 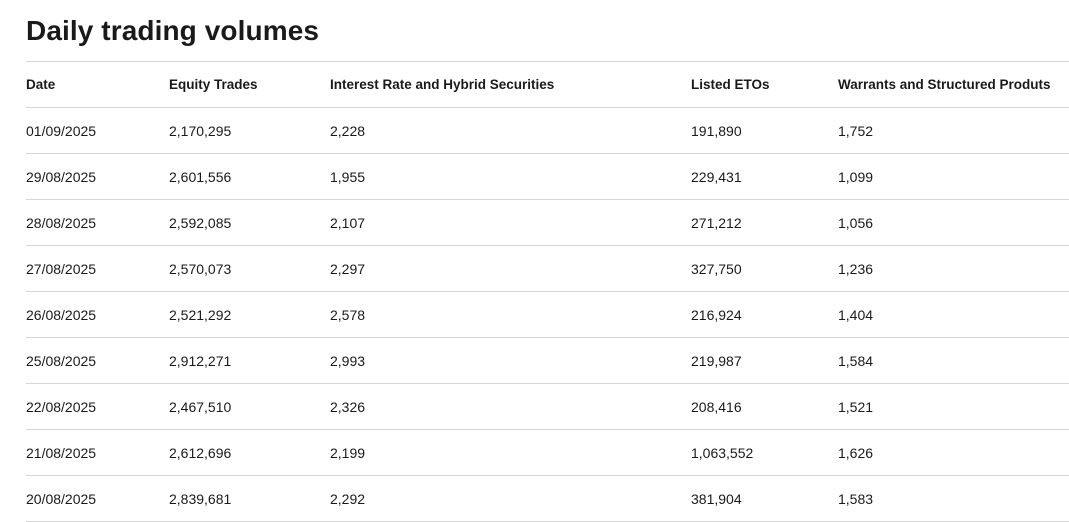 What do you see at coordinates (764, 452) in the screenshot?
I see `cell-listed-etos: 1,063,552` at bounding box center [764, 452].